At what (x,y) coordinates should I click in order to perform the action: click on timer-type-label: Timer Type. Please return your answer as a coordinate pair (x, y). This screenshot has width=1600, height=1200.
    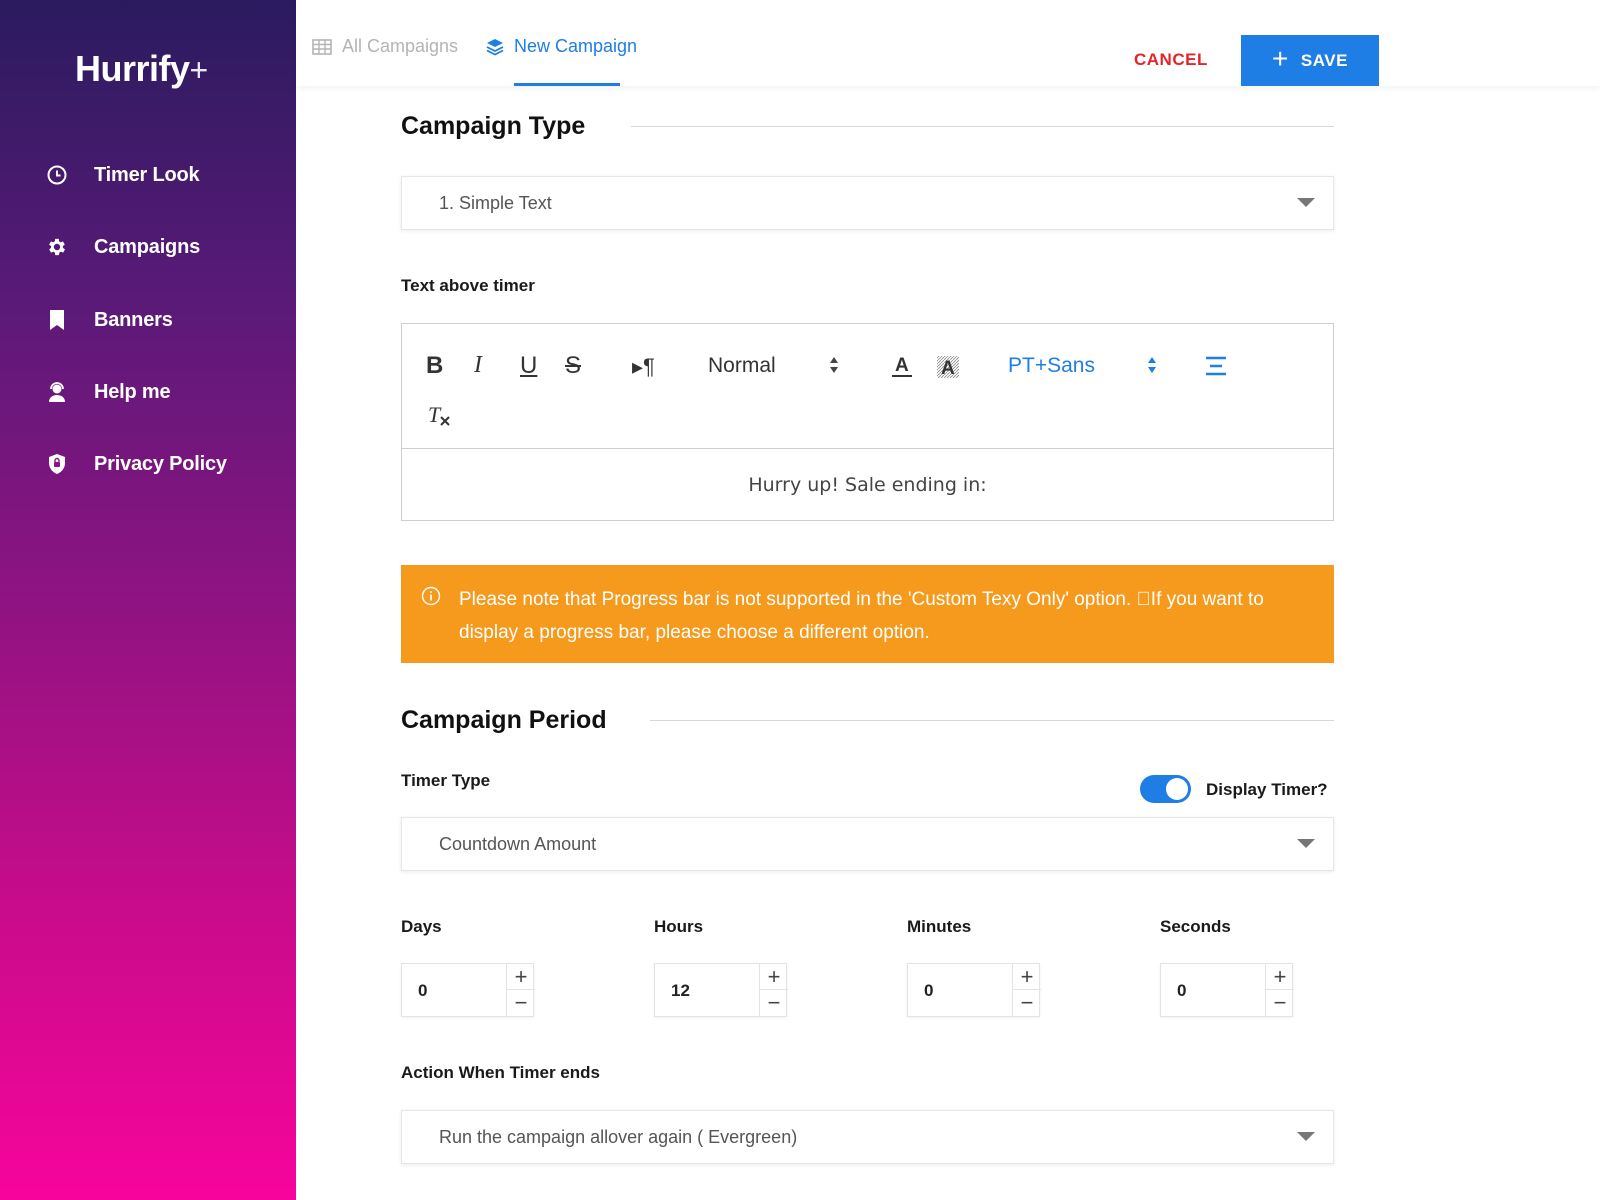
    Looking at the image, I should click on (446, 780).